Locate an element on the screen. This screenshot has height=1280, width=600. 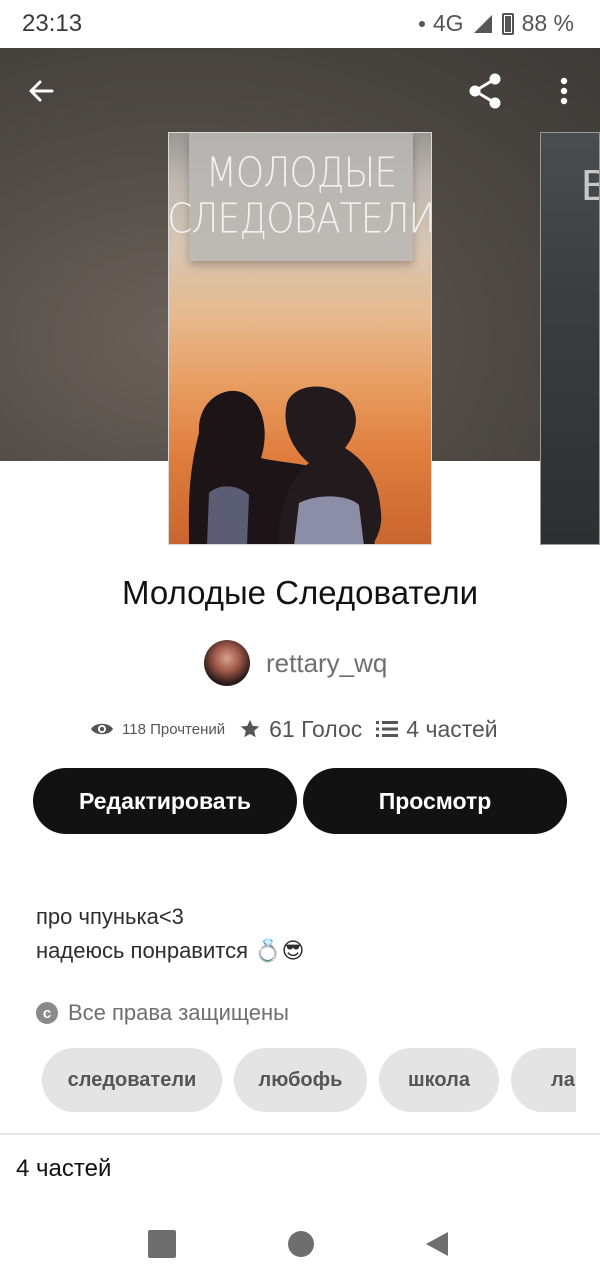
description-line1: про чпунька<3 is located at coordinates (110, 916).